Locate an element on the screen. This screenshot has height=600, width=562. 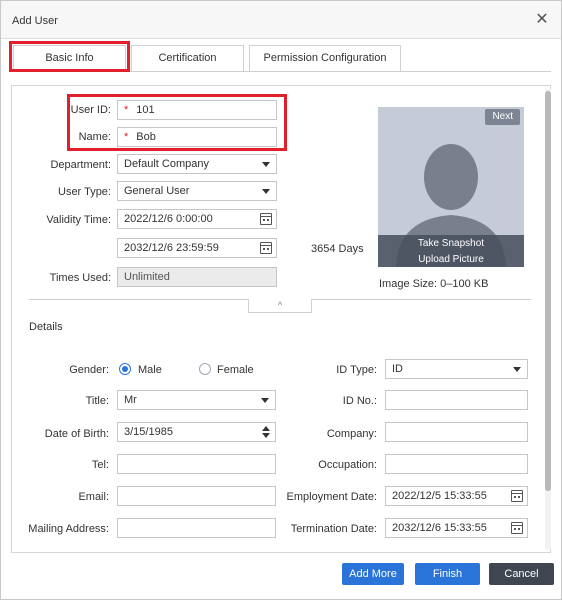
image-size-note: Image Size: 0–100 KB is located at coordinates (434, 284).